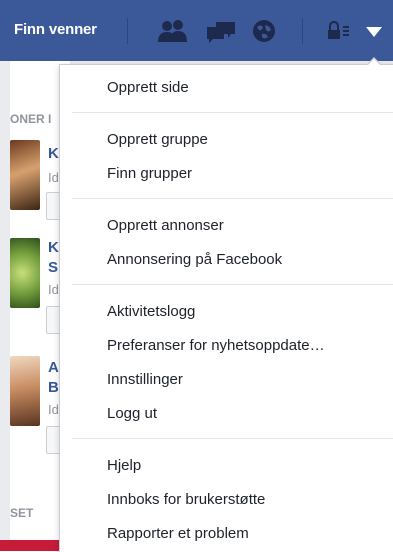 Image resolution: width=393 pixels, height=552 pixels. What do you see at coordinates (53, 154) in the screenshot?
I see `person-name: K` at bounding box center [53, 154].